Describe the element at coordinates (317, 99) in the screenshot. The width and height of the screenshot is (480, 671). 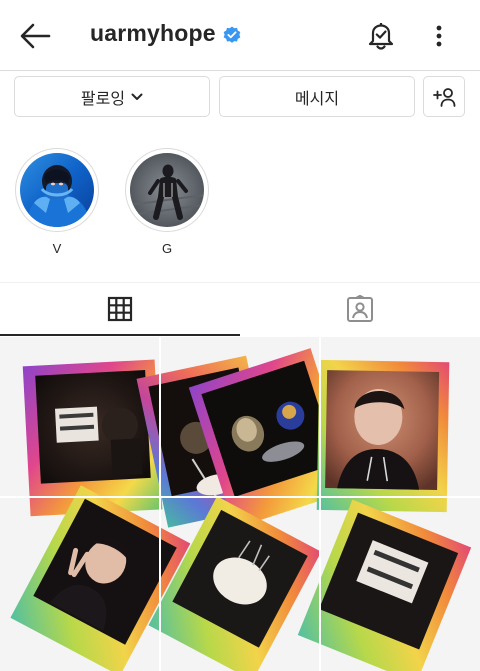
I see `message-label: 메시지` at that location.